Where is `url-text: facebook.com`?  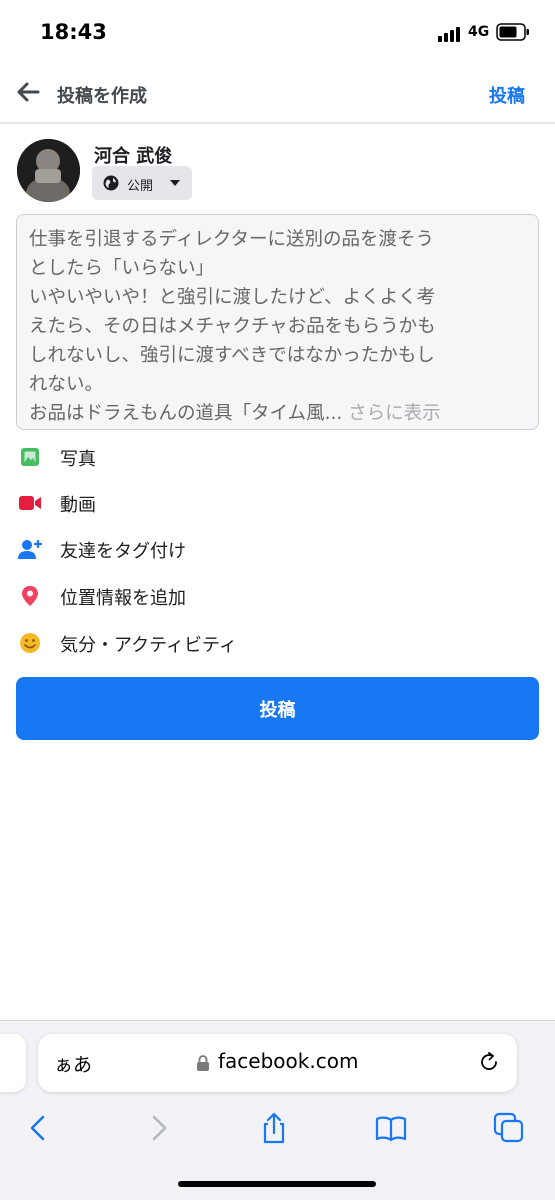
url-text: facebook.com is located at coordinates (288, 1061).